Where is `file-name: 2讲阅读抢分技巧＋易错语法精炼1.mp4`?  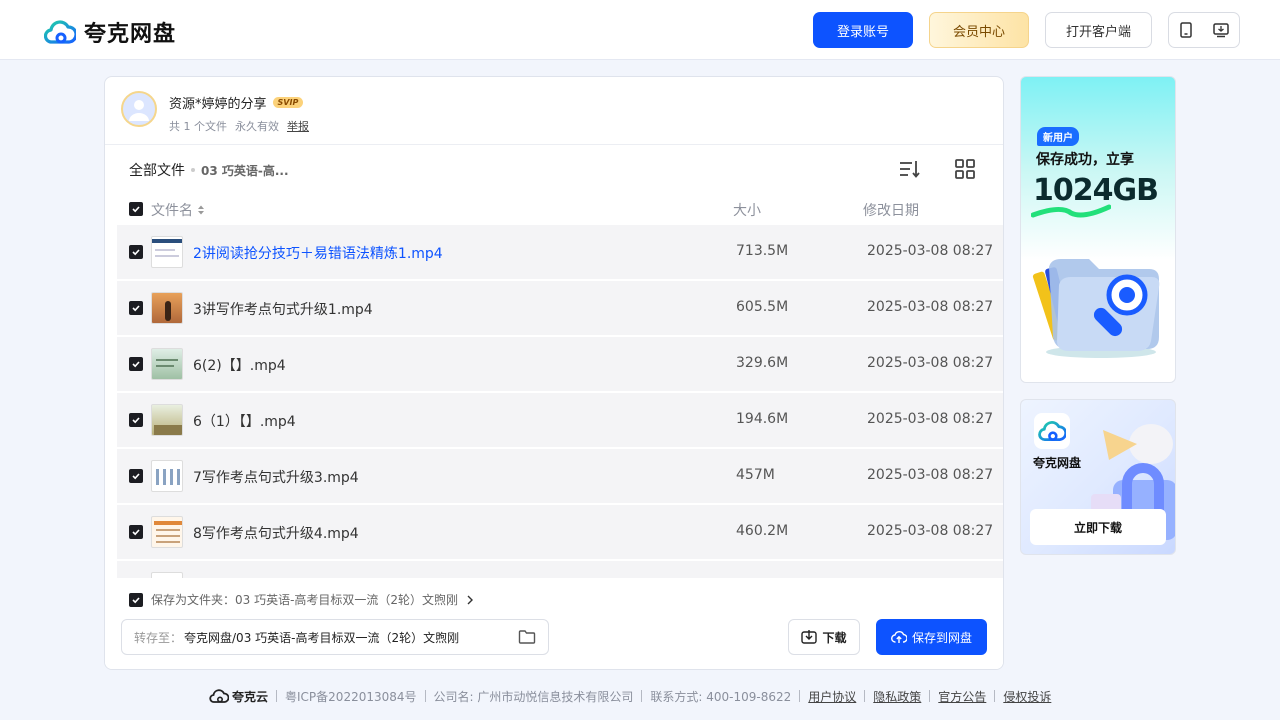 file-name: 2讲阅读抢分技巧＋易错语法精炼1.mp4 is located at coordinates (318, 253).